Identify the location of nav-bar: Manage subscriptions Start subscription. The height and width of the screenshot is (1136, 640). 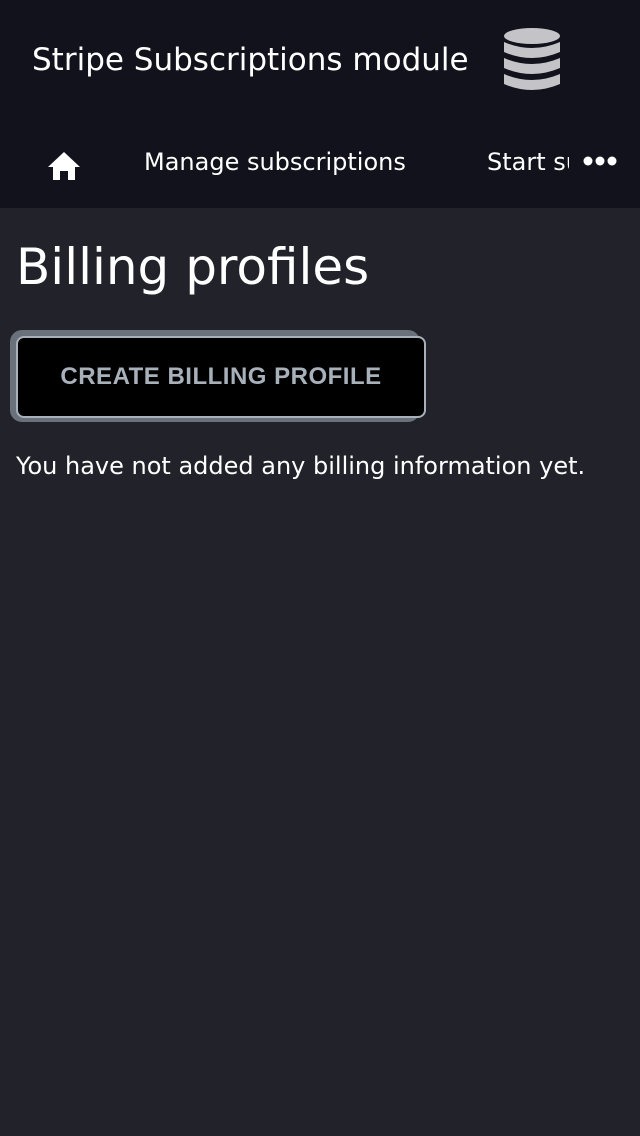
(320, 164).